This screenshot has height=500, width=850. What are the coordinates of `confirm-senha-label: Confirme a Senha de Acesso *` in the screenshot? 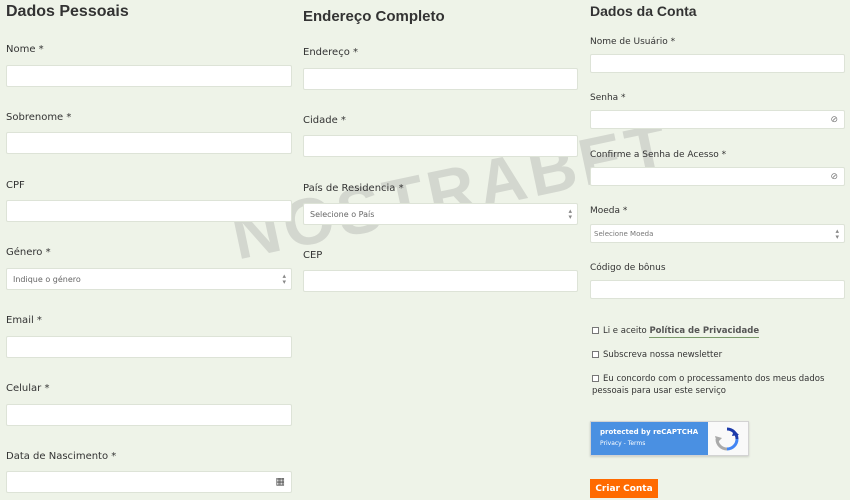 It's located at (658, 155).